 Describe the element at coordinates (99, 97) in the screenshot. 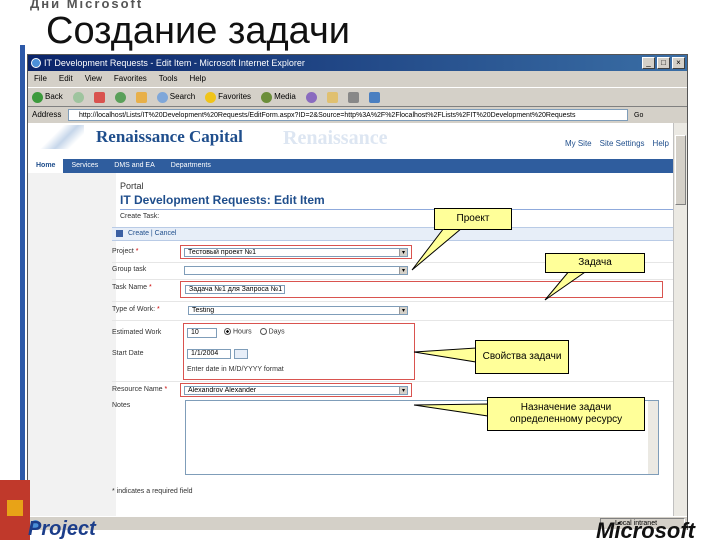

I see `stop-button` at that location.